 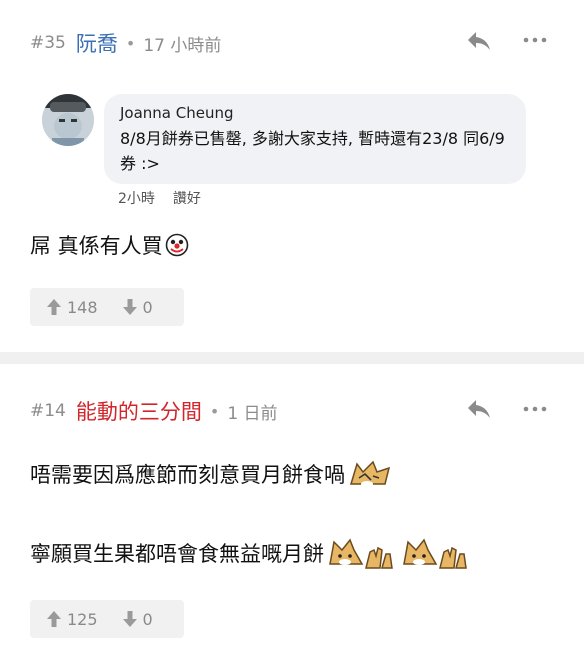 I want to click on quote-meta: 2小時 讚好, so click(x=159, y=198).